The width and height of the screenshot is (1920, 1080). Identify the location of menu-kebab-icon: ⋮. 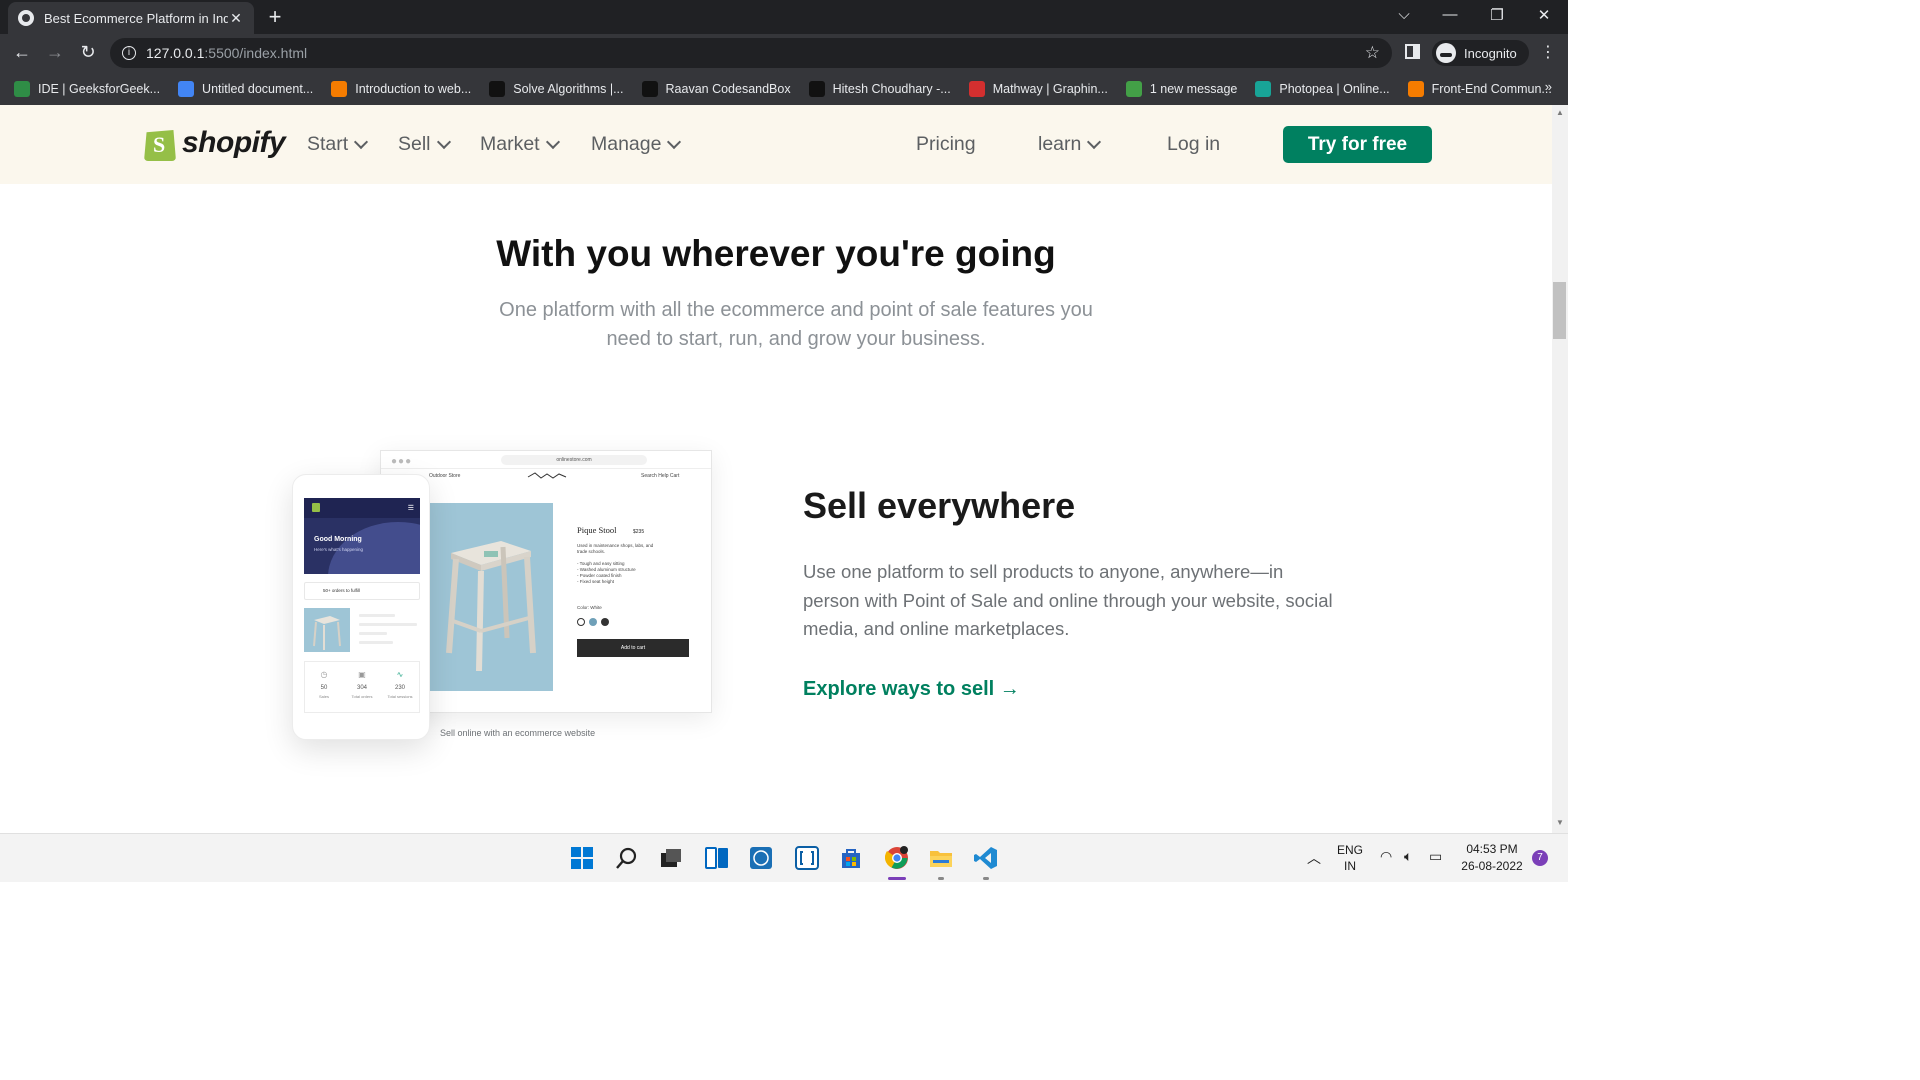
(1548, 52).